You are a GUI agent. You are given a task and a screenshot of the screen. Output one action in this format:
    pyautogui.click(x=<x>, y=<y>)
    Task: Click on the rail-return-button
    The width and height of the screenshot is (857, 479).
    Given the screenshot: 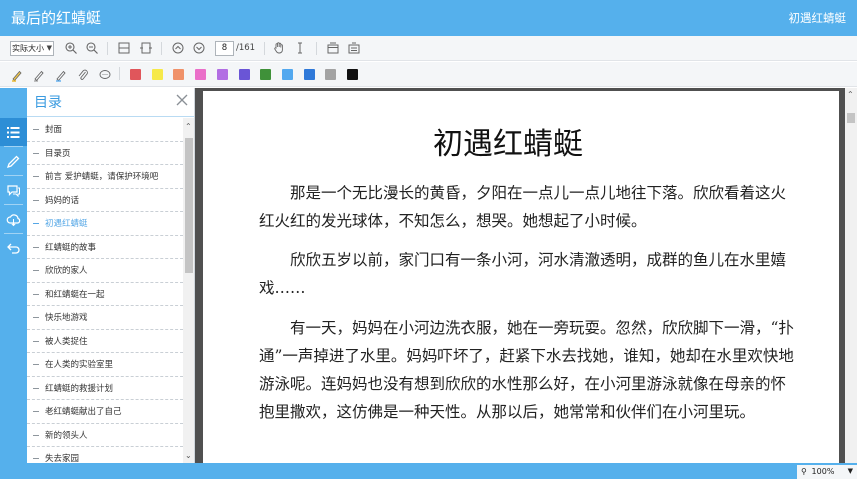 What is the action you would take?
    pyautogui.click(x=13, y=248)
    